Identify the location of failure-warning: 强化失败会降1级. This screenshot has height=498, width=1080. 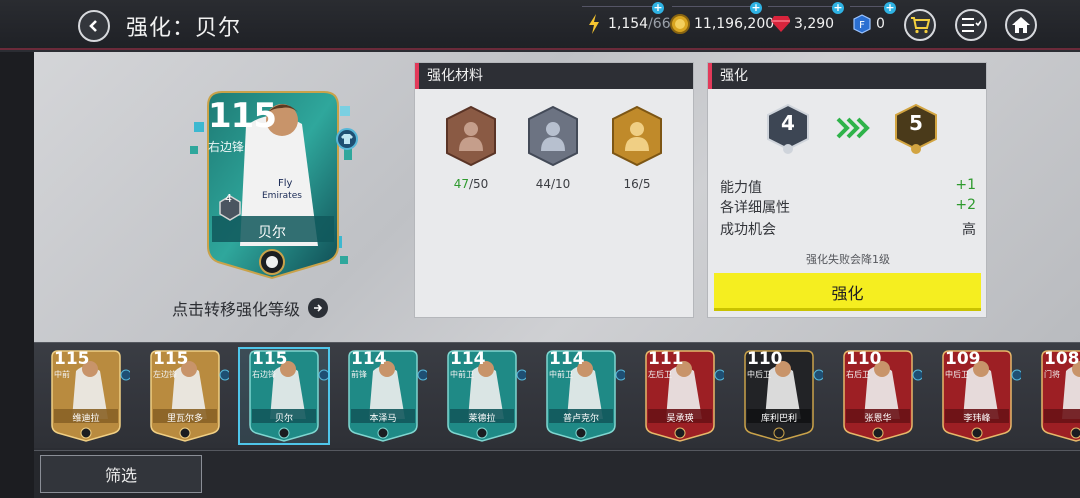
(848, 259).